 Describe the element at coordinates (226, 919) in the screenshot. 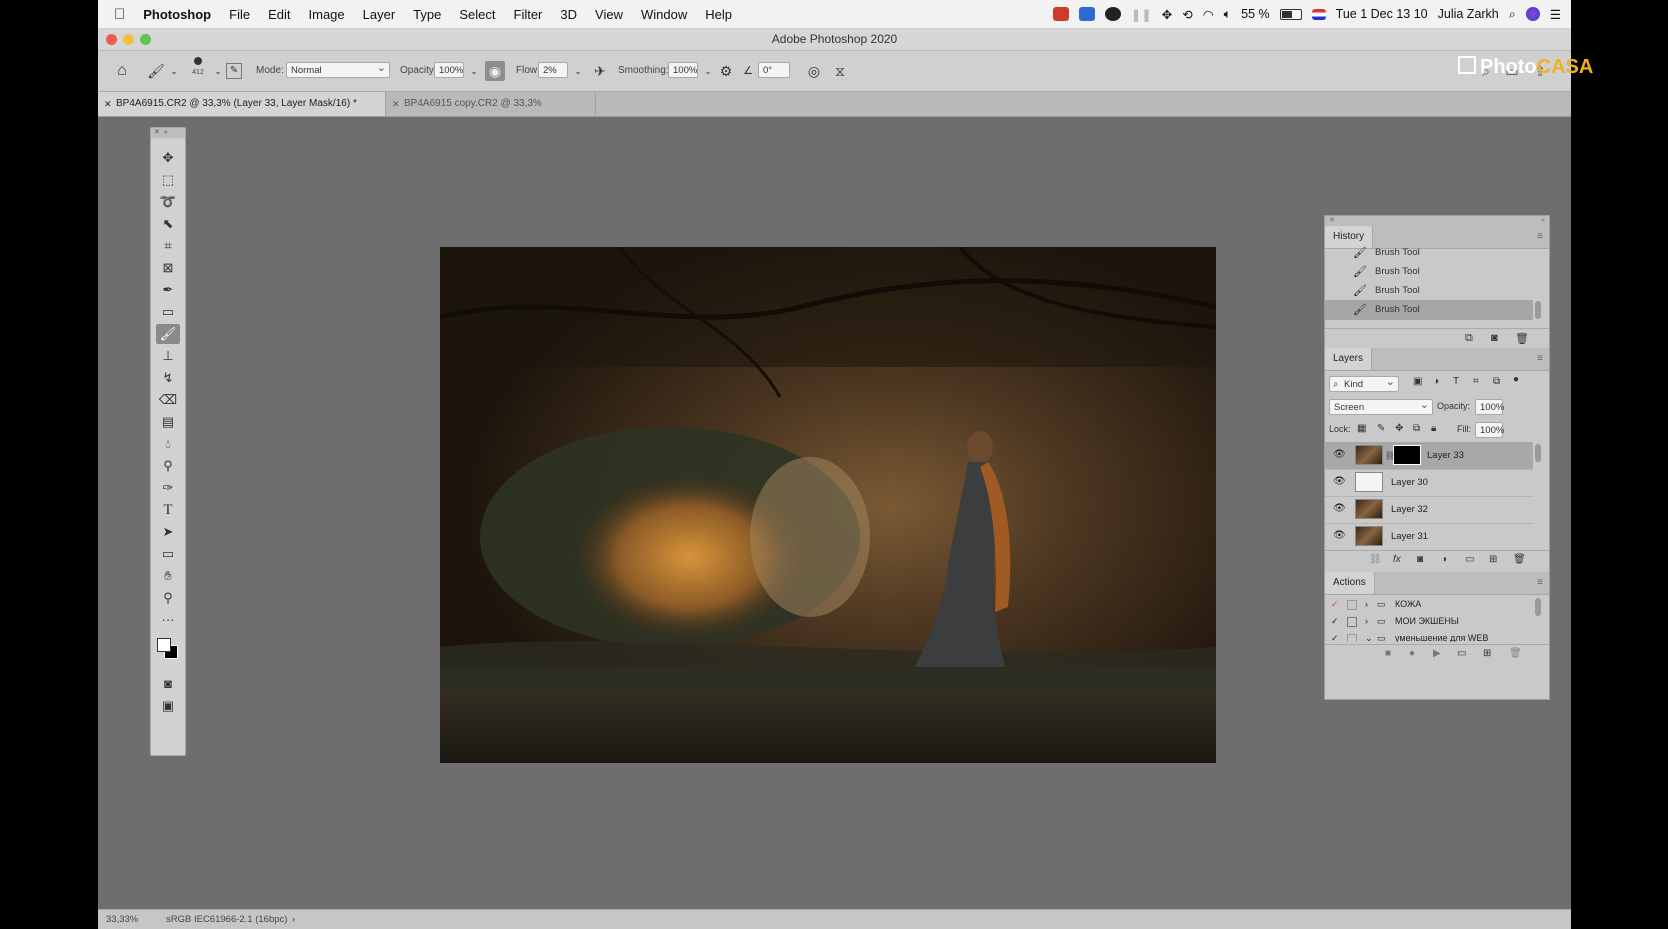

I see `document-profile: sRGB IEC61966-2.1 (16bpc)` at that location.